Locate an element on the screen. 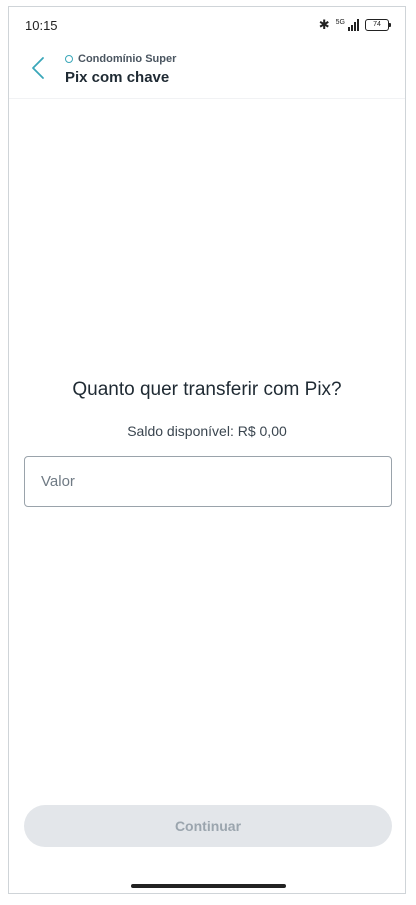 The image size is (416, 905). bluetooth-icon: ✱ is located at coordinates (324, 24).